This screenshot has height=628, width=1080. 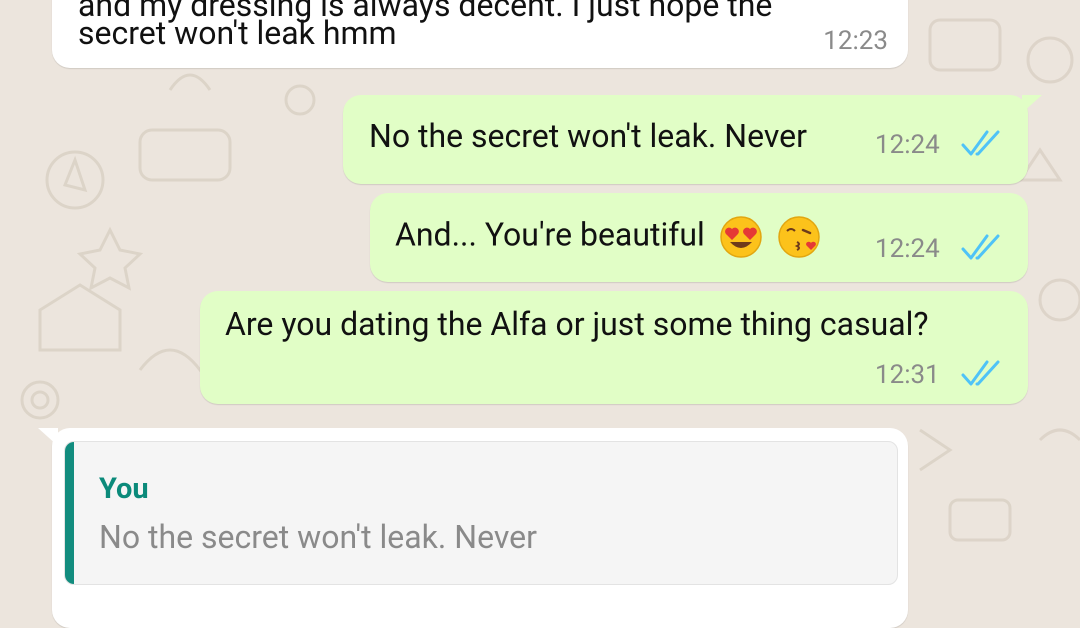 I want to click on message-text: And... You're beautiful, so click(x=608, y=237).